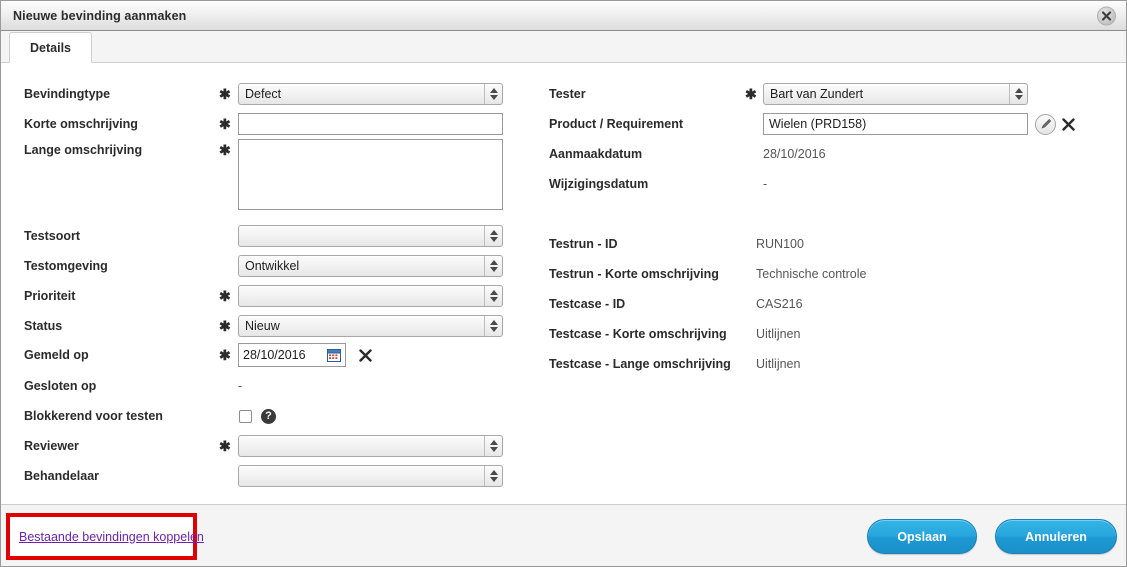 The height and width of the screenshot is (567, 1127). Describe the element at coordinates (778, 364) in the screenshot. I see `testcase-lange-omschrijving-value: Uitlijnen` at that location.